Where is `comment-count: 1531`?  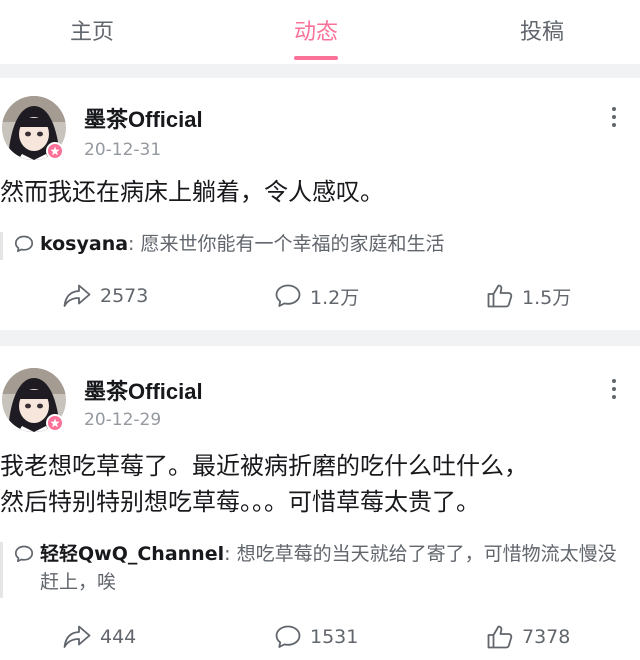 comment-count: 1531 is located at coordinates (334, 637).